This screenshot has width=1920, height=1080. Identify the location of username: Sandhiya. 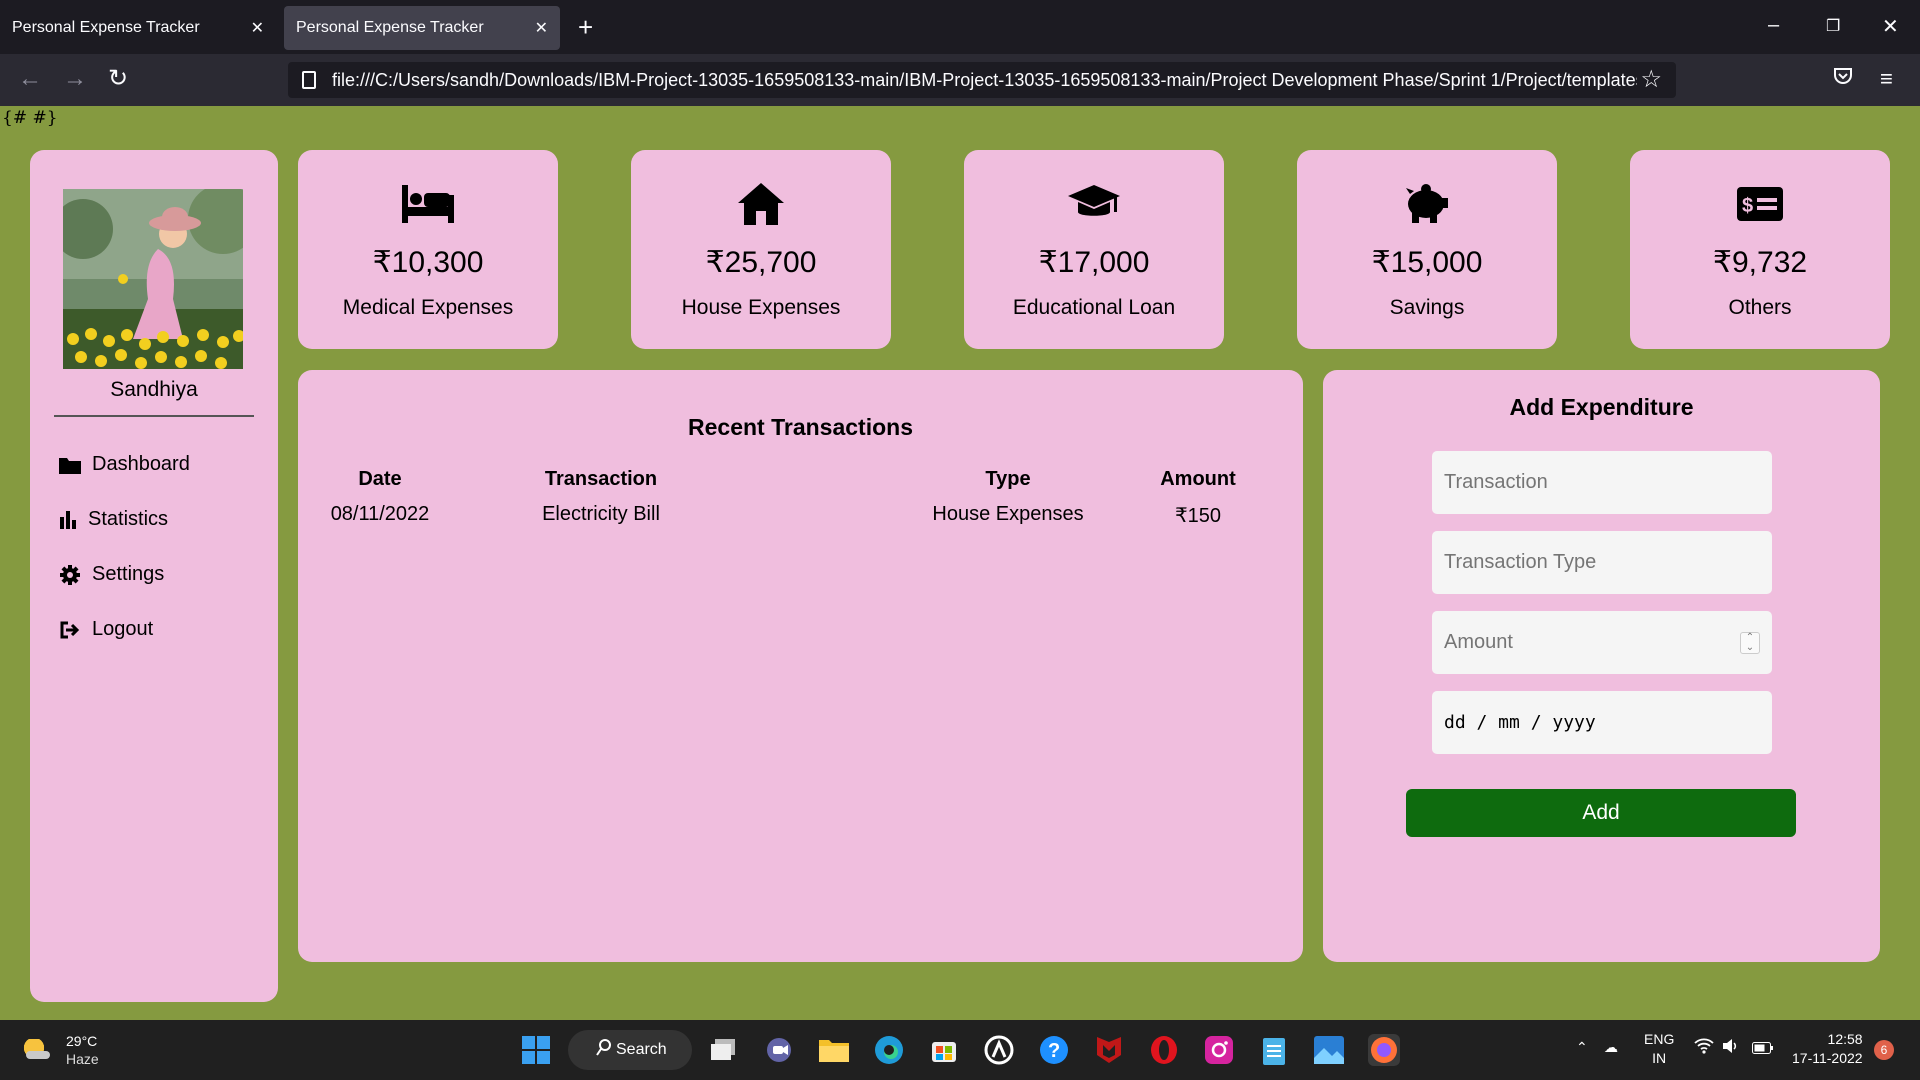
(154, 389).